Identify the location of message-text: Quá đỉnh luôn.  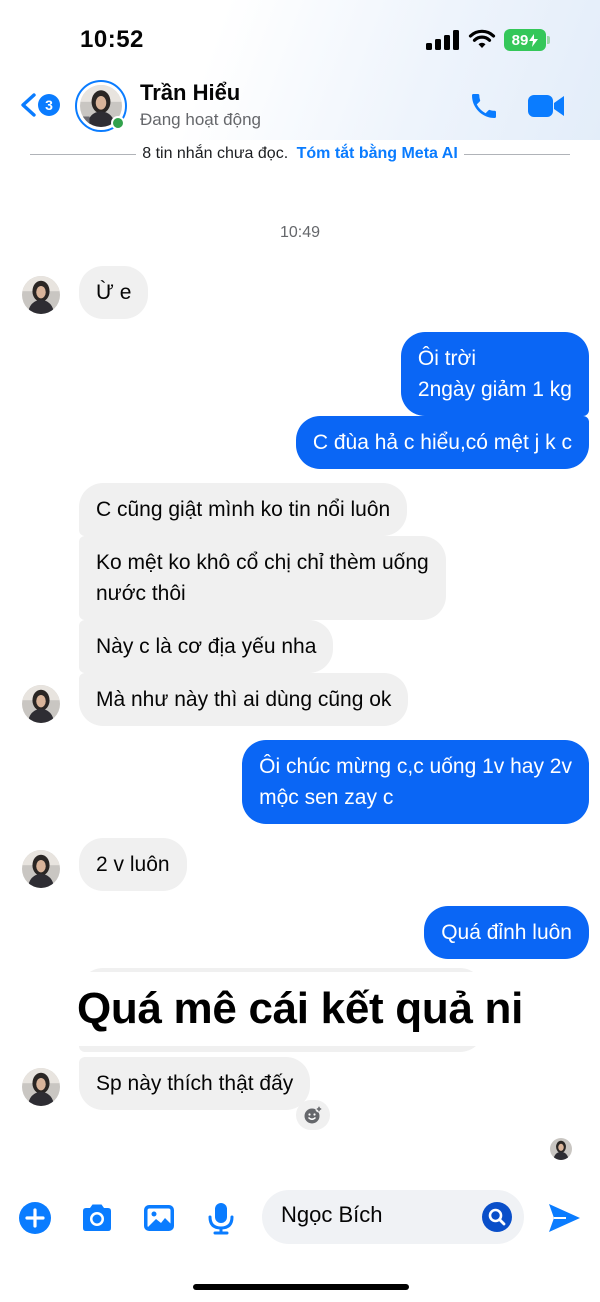
(506, 932).